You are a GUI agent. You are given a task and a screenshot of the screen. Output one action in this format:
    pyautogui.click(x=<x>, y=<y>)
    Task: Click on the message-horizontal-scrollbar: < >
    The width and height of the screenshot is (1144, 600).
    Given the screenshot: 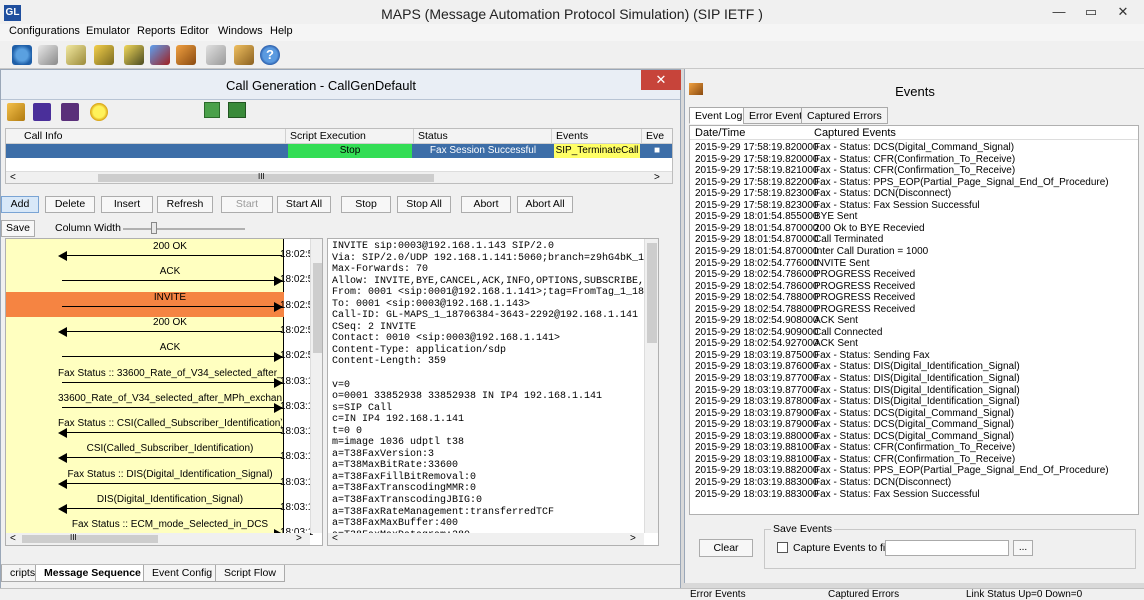 What is the action you would take?
    pyautogui.click(x=486, y=539)
    